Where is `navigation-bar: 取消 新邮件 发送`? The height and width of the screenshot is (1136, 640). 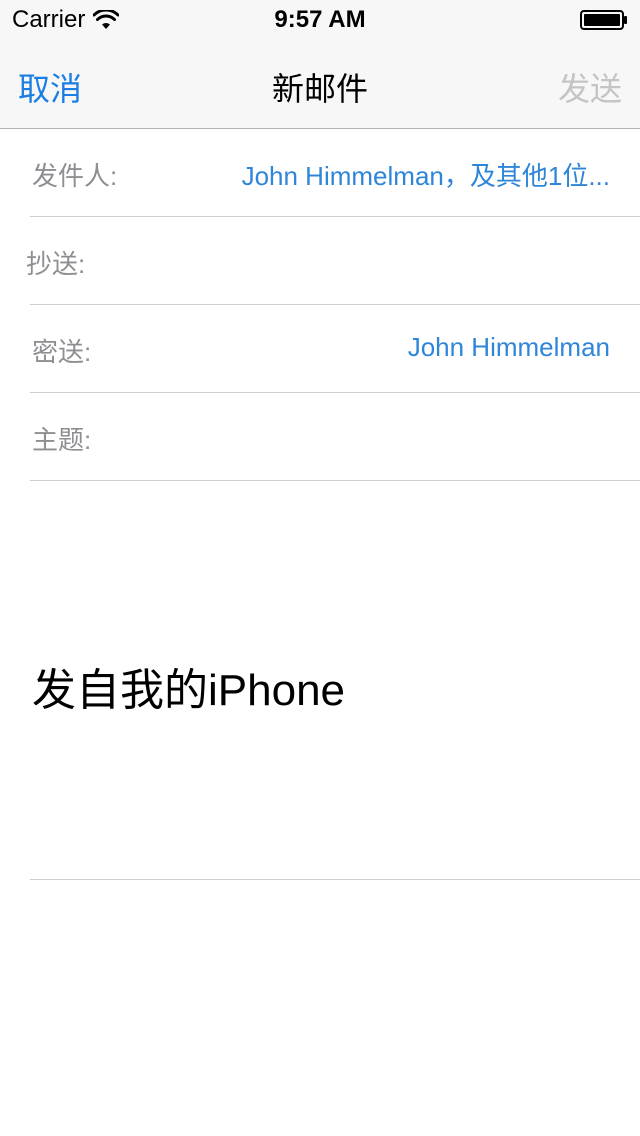 navigation-bar: 取消 新邮件 发送 is located at coordinates (320, 84).